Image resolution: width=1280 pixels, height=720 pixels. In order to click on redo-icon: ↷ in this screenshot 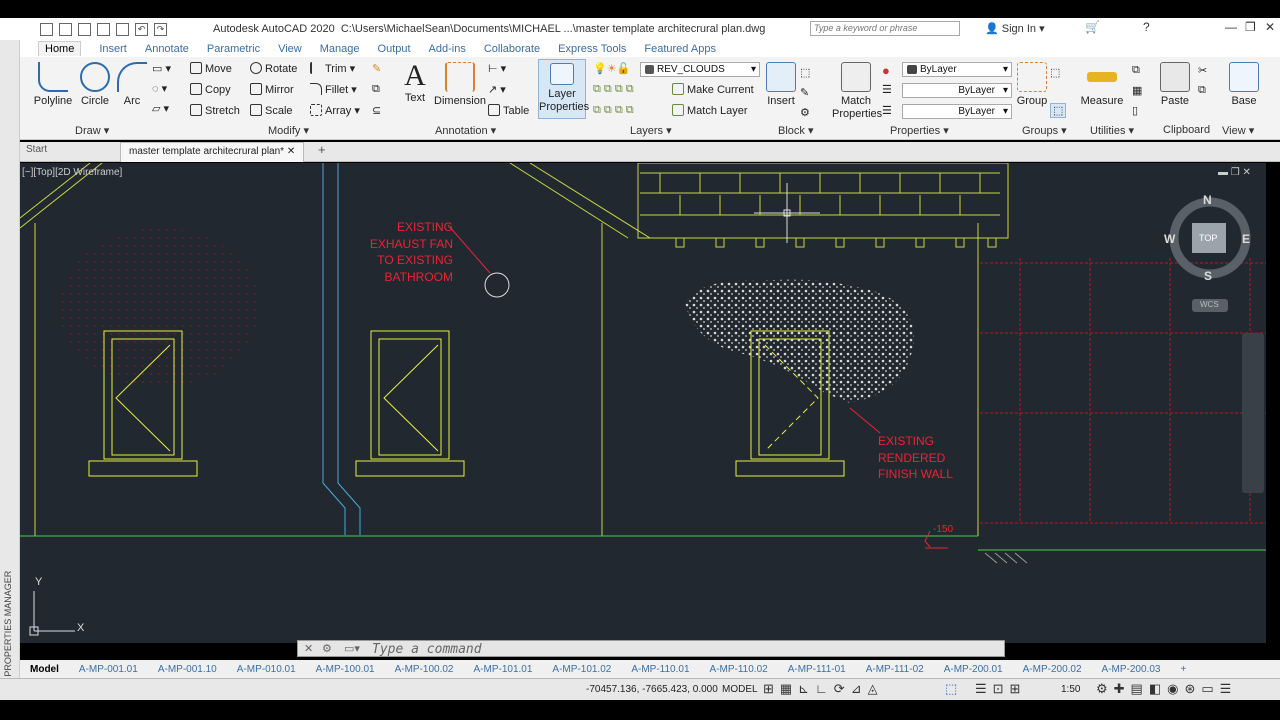, I will do `click(160, 29)`.